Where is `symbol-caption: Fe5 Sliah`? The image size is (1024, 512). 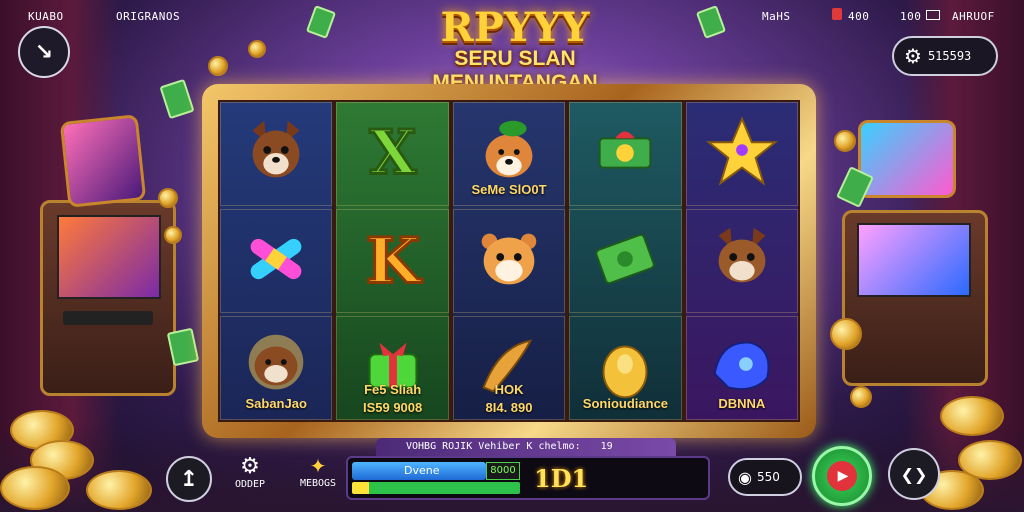 symbol-caption: Fe5 Sliah is located at coordinates (393, 389).